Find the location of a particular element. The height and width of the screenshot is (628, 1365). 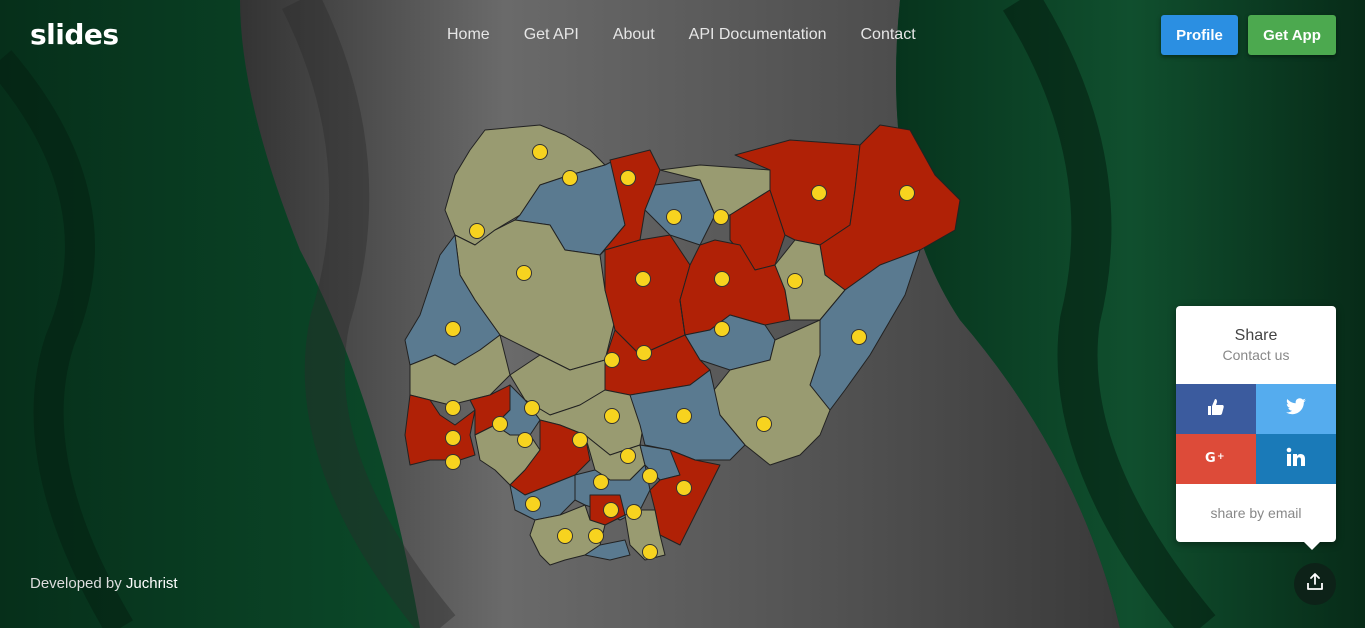

nav-get-api: Get API is located at coordinates (551, 35).